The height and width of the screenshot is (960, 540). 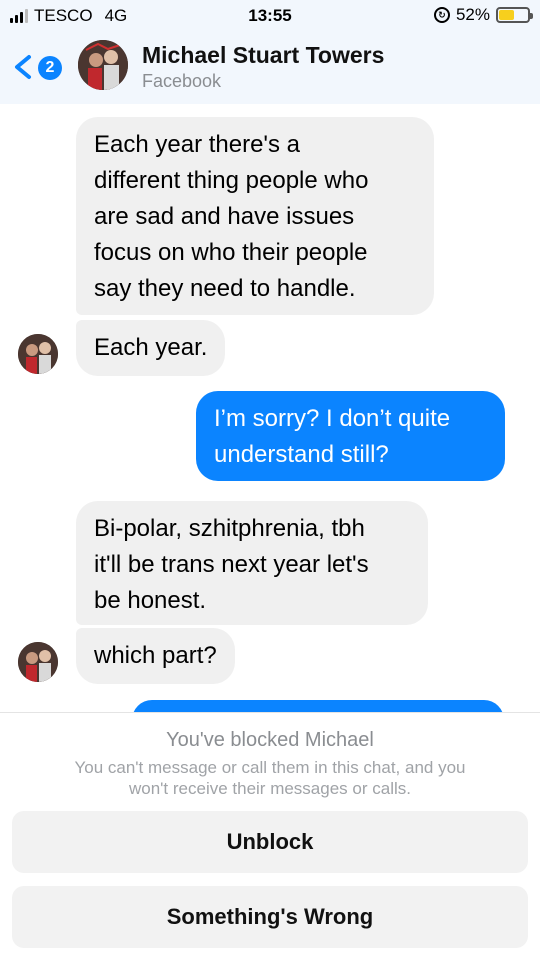 I want to click on message-line: it'll be trans next year let's, so click(x=231, y=564).